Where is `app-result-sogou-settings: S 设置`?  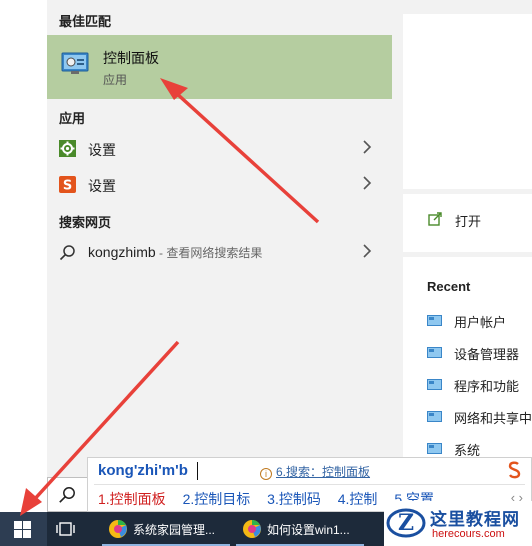 app-result-sogou-settings: S 设置 is located at coordinates (219, 185).